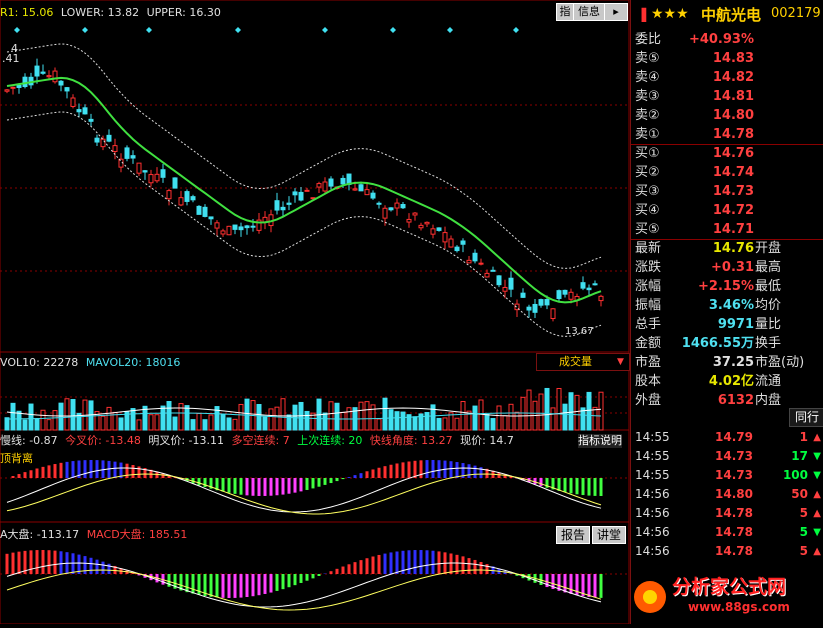 The image size is (823, 628). What do you see at coordinates (616, 12) in the screenshot?
I see `dropdown-button: ▸` at bounding box center [616, 12].